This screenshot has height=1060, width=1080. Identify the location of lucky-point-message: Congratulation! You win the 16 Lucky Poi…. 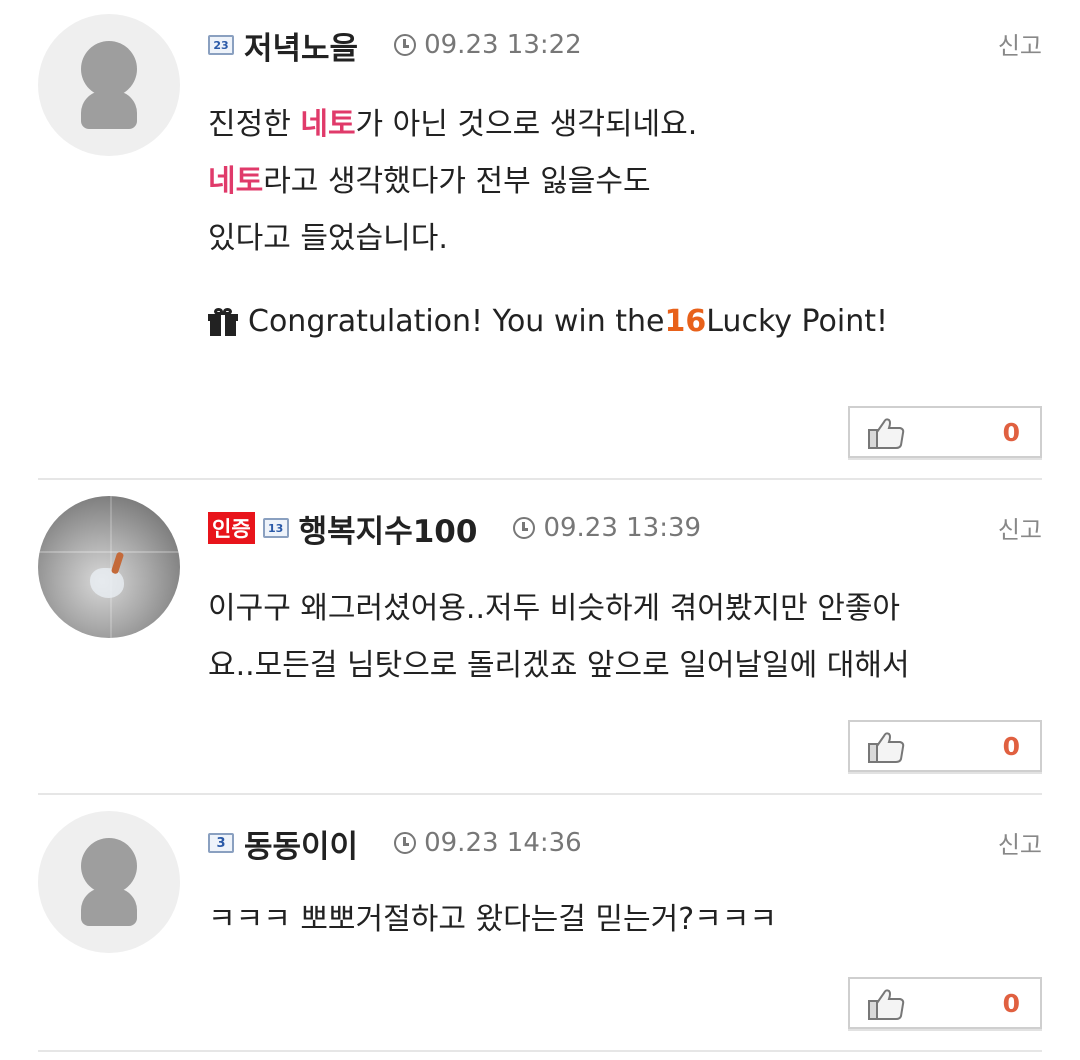
(548, 321).